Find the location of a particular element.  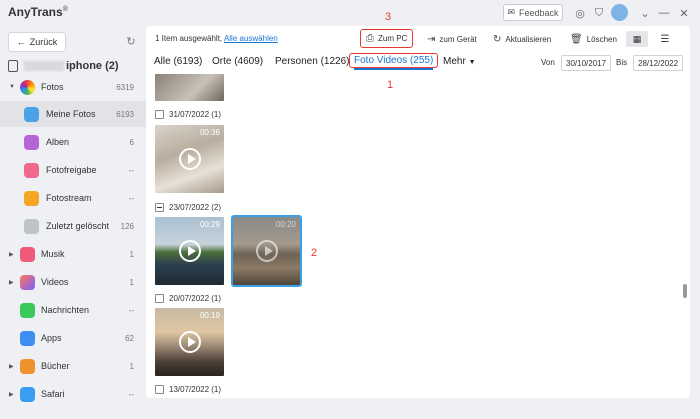

sidebar-item-videos: ▶ Videos 1 is located at coordinates (73, 282).